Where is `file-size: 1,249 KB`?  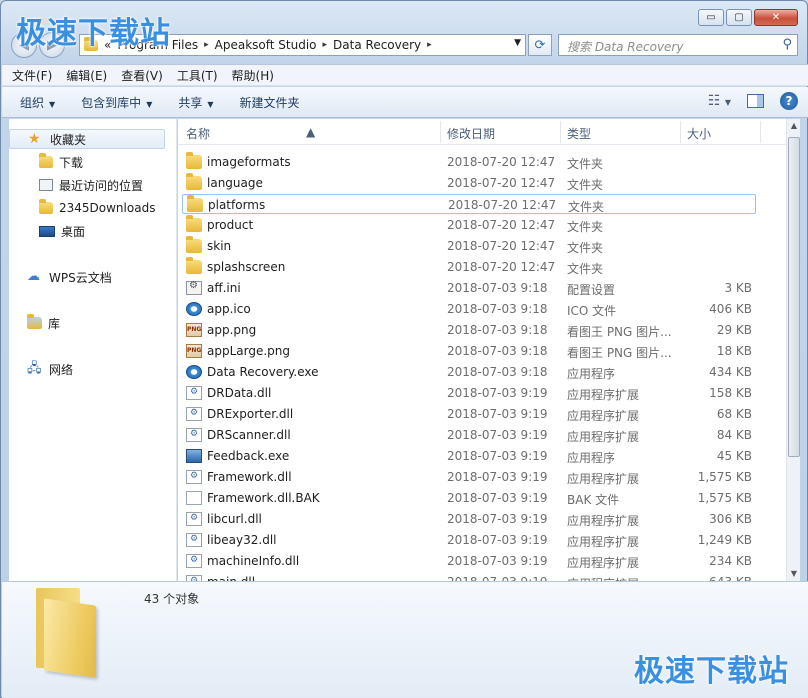
file-size: 1,249 KB is located at coordinates (724, 540).